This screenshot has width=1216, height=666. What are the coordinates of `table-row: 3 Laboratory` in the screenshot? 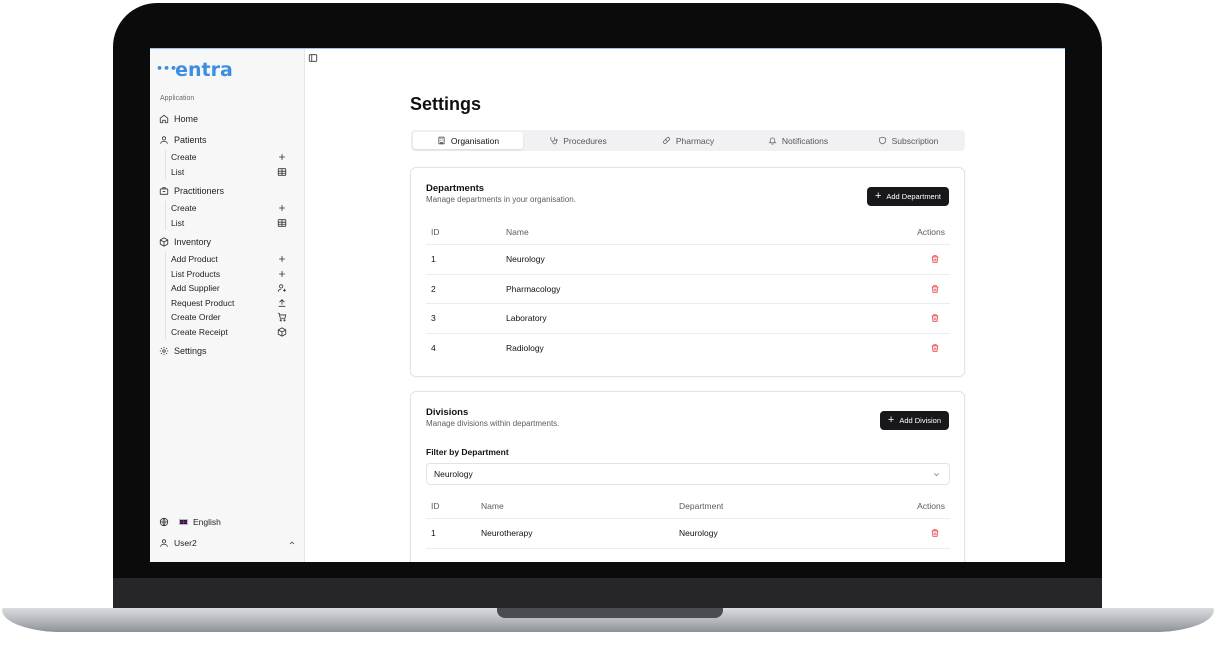 It's located at (688, 319).